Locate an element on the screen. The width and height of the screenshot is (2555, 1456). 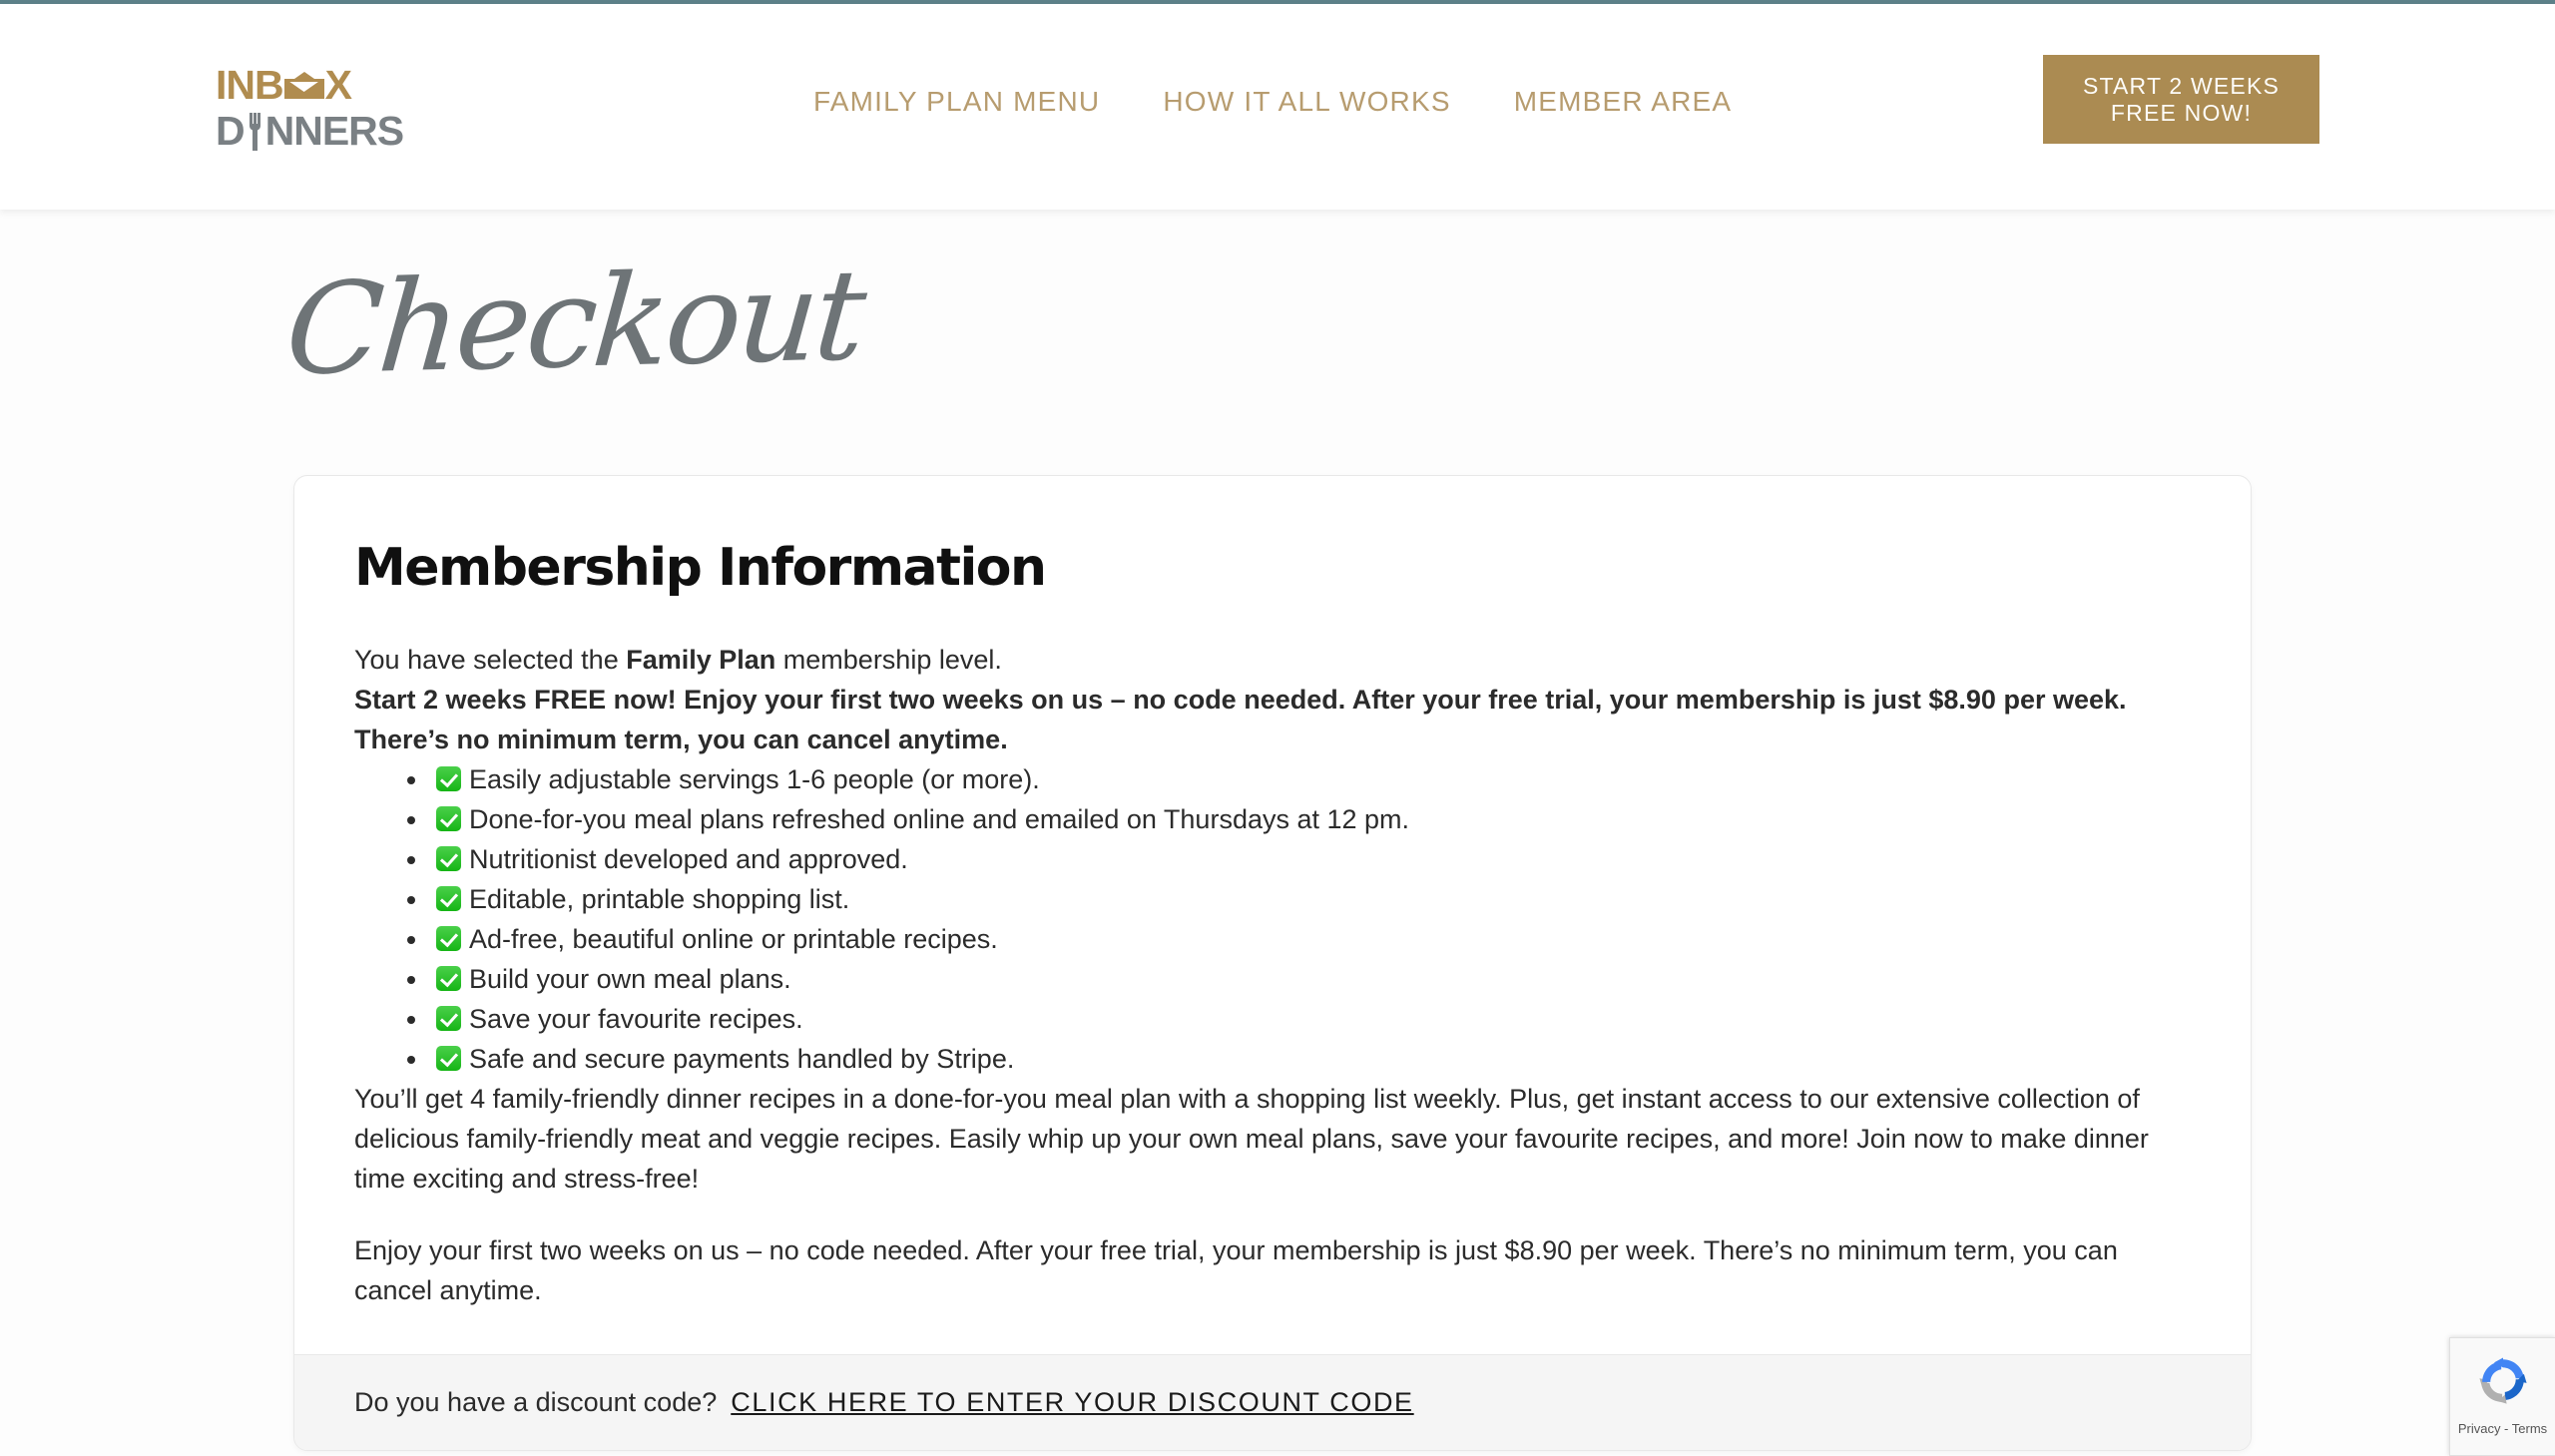
envelope-icon is located at coordinates (303, 85).